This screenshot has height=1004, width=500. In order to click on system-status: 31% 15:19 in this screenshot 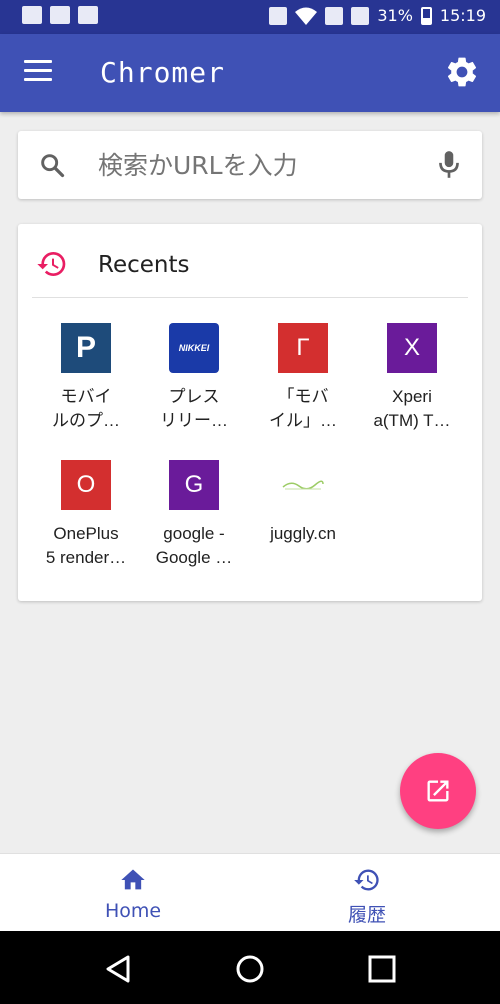, I will do `click(377, 15)`.